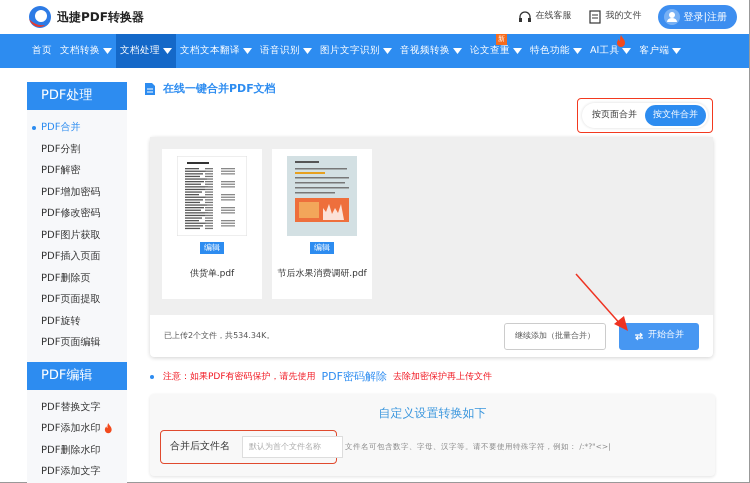 The image size is (750, 483). I want to click on header-link: 我的文件, so click(624, 17).